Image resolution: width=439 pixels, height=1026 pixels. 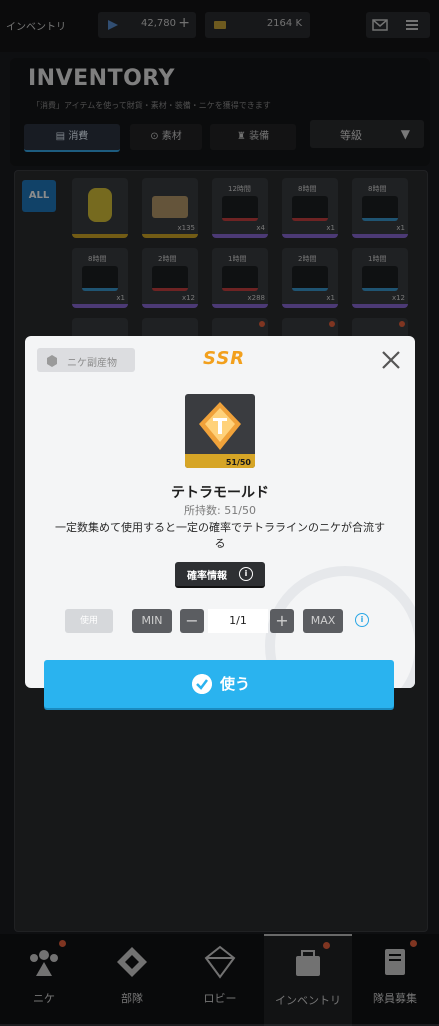 What do you see at coordinates (235, 684) in the screenshot?
I see `use-button-label: 使う` at bounding box center [235, 684].